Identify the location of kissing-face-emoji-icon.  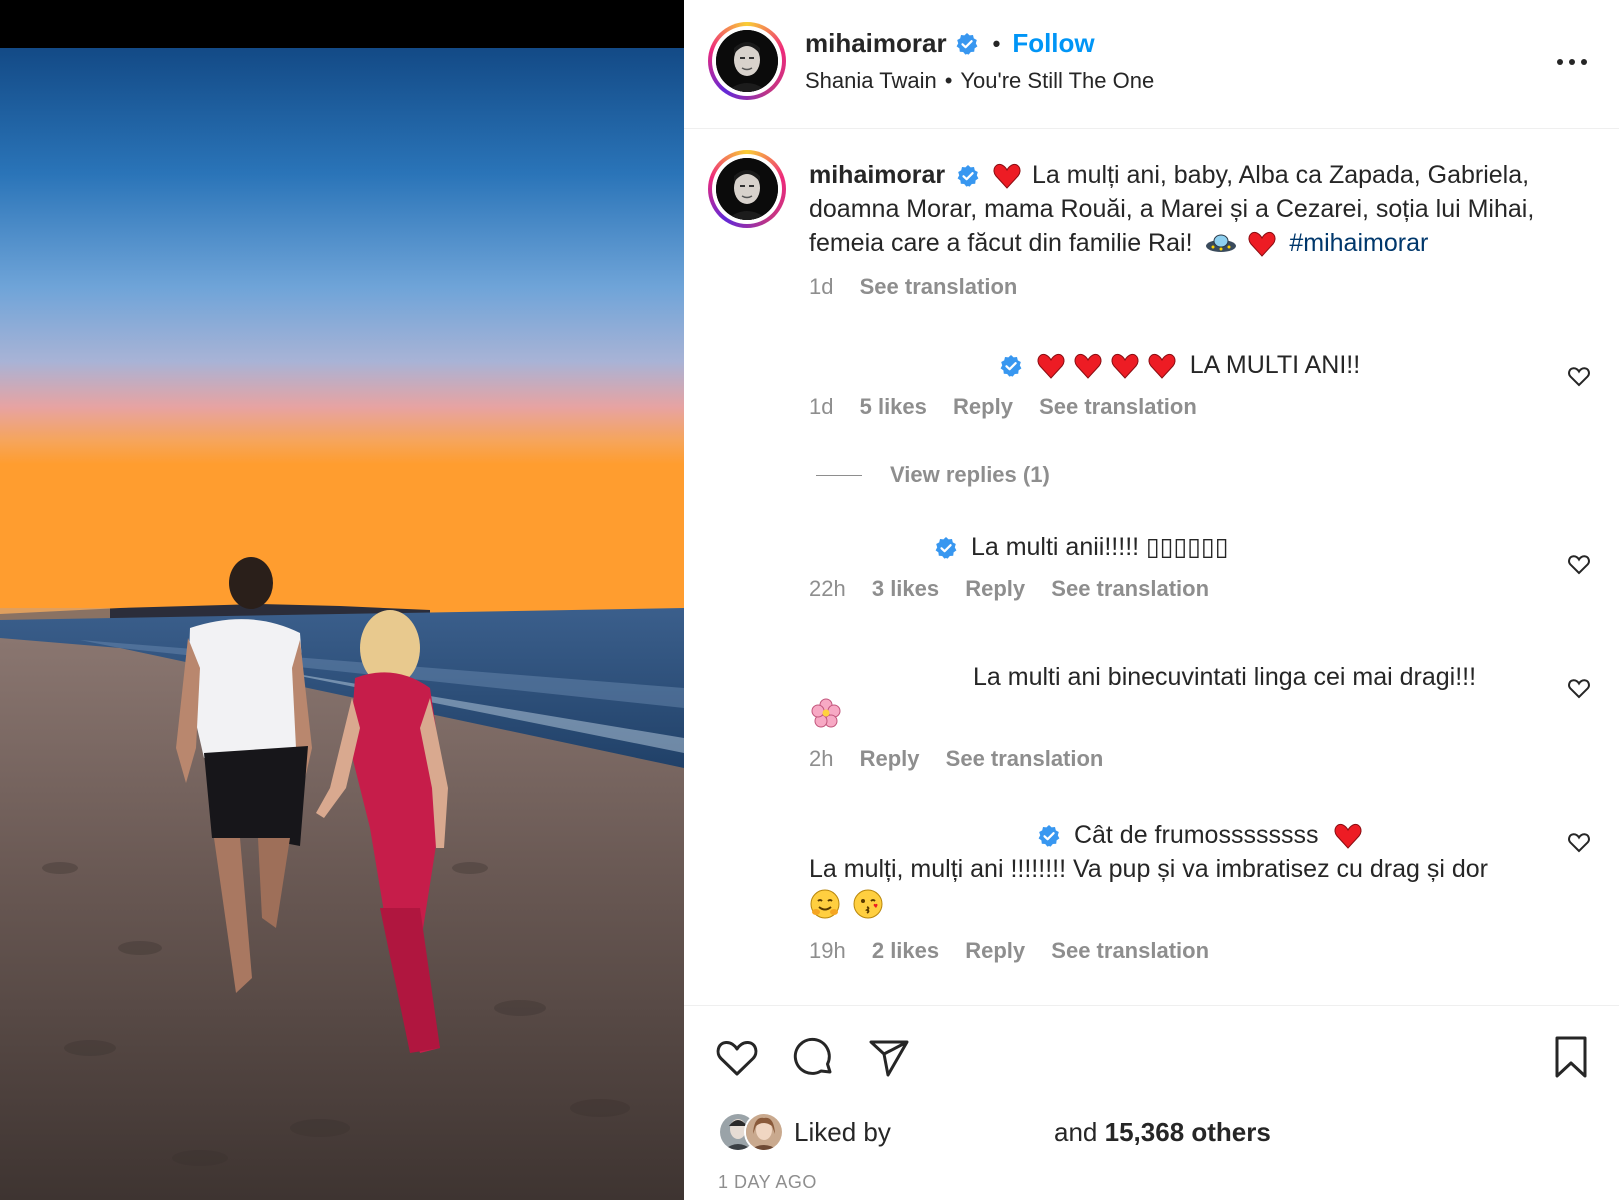
(868, 904).